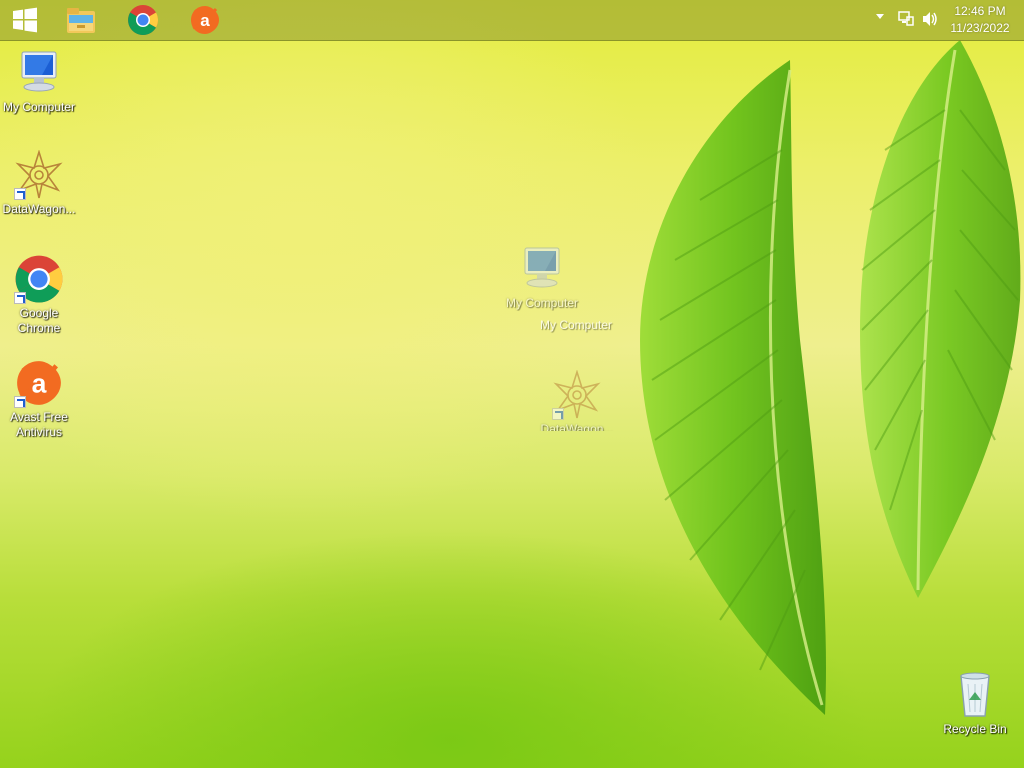 The width and height of the screenshot is (1024, 768). I want to click on clock-time: 12:46 PM, so click(980, 11).